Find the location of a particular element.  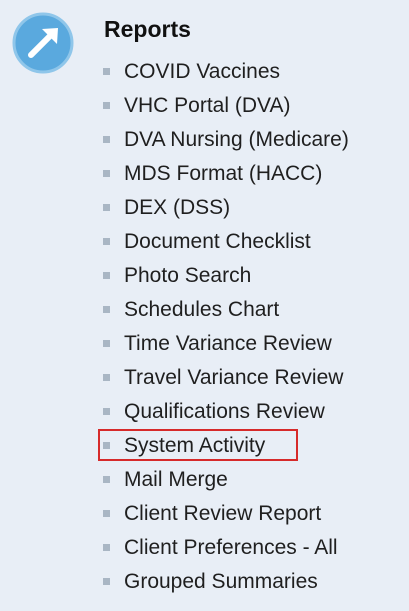

report-label: System Activity is located at coordinates (195, 445).